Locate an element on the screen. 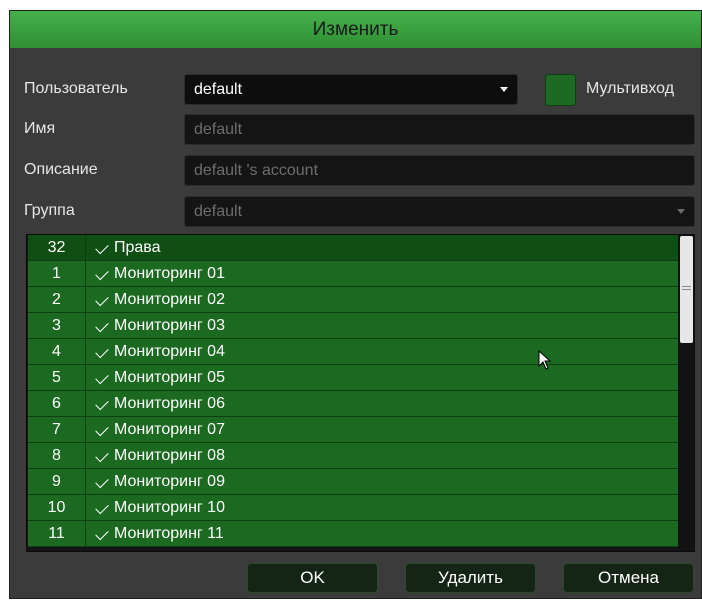 The width and height of the screenshot is (702, 603). row-label: Мониторинг 08 is located at coordinates (169, 455).